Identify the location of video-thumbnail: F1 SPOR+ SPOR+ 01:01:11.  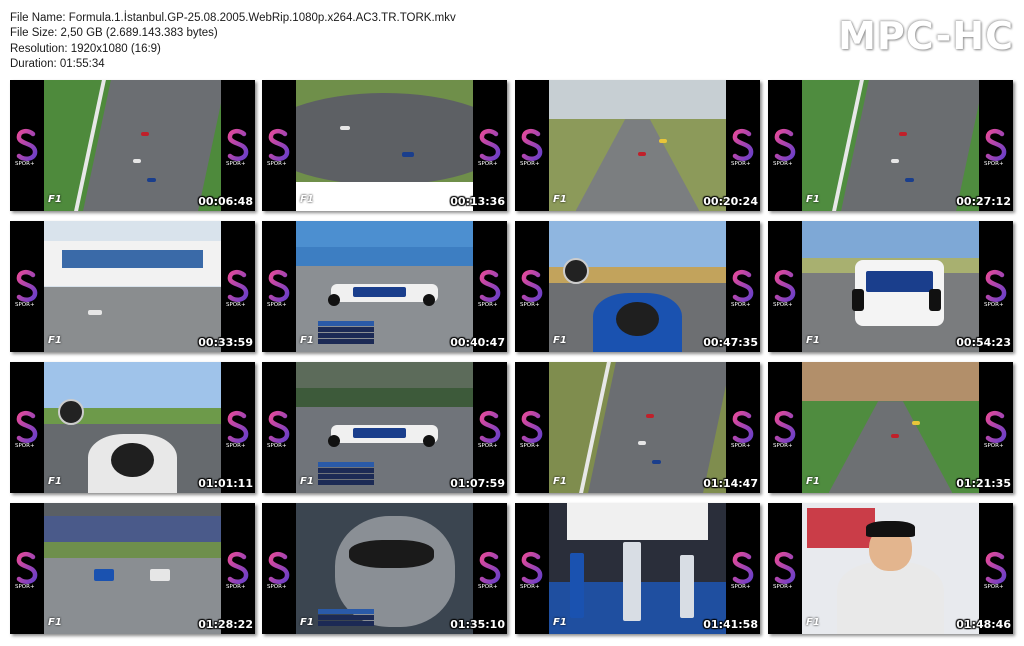
(132, 427).